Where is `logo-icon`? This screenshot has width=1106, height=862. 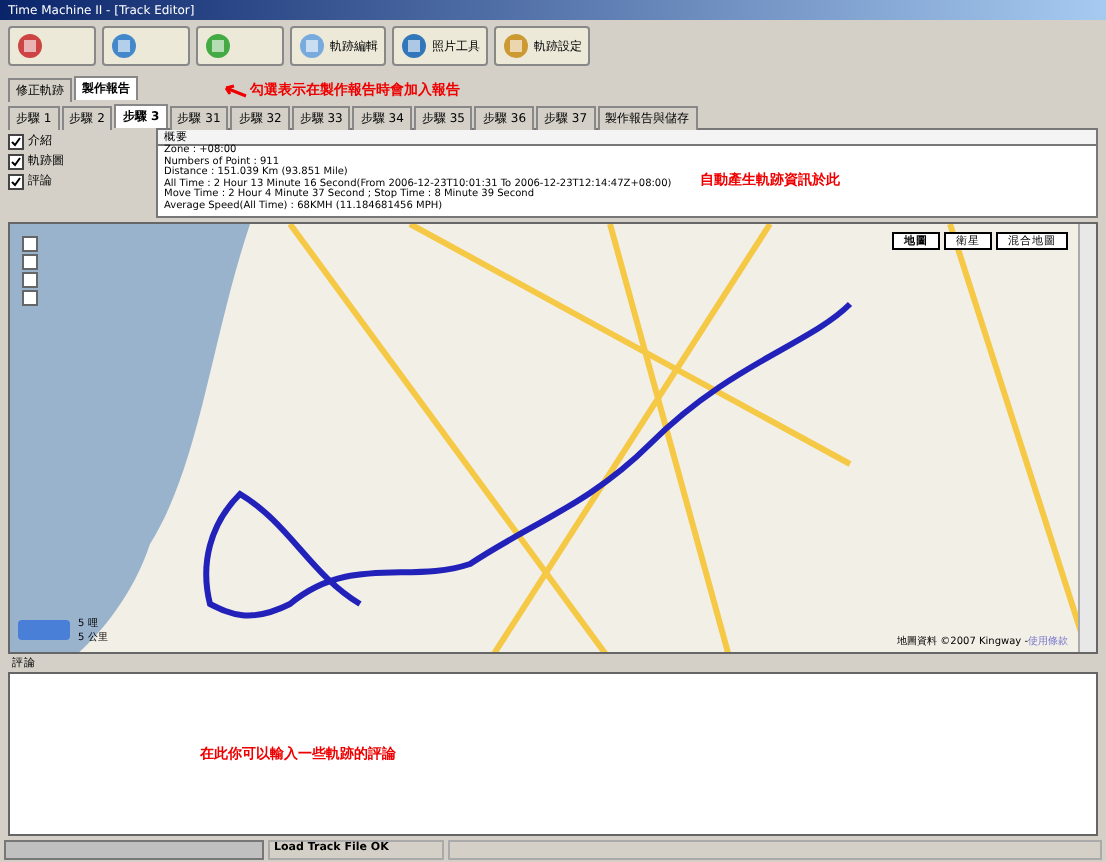 logo-icon is located at coordinates (44, 630).